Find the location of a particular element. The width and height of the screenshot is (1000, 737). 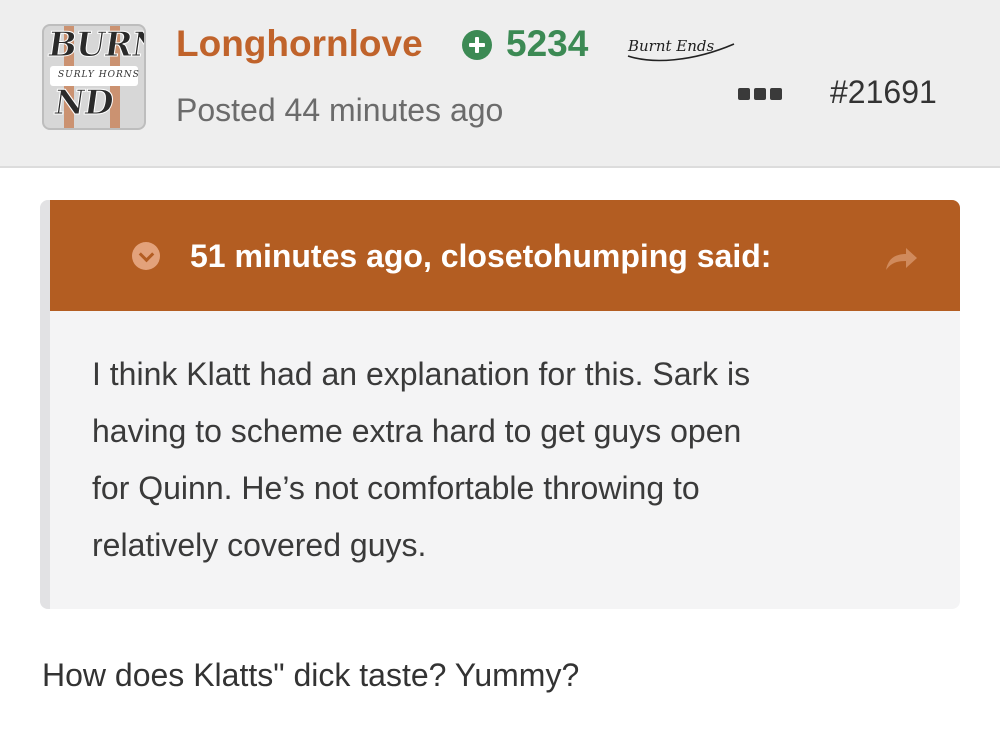

more-dots-icon is located at coordinates (761, 95).